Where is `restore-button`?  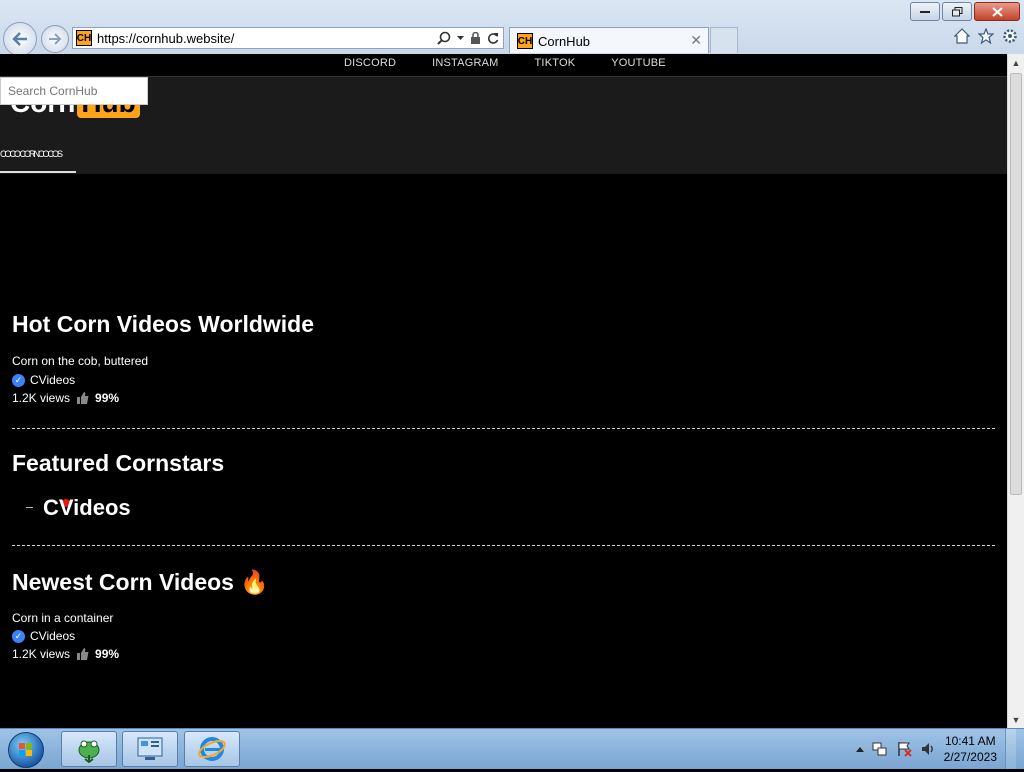 restore-button is located at coordinates (957, 11).